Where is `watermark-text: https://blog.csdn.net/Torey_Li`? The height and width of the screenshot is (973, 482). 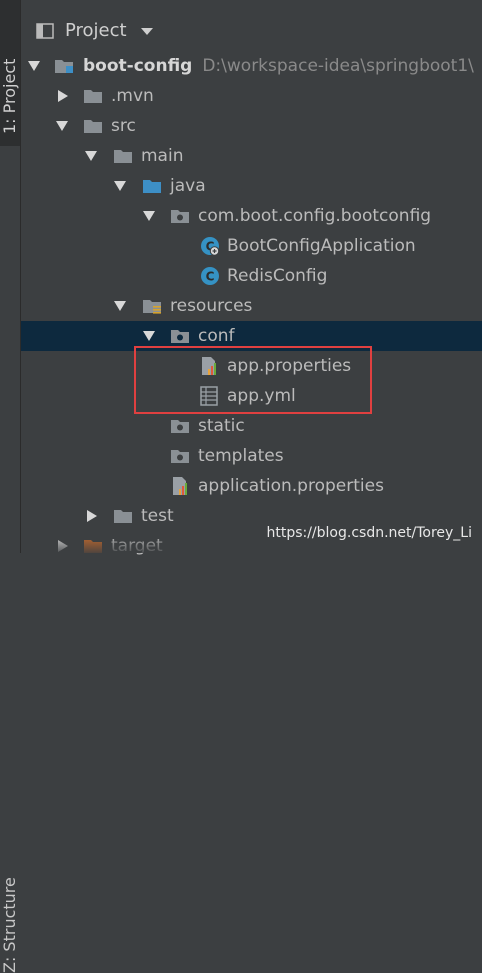
watermark-text: https://blog.csdn.net/Torey_Li is located at coordinates (369, 533).